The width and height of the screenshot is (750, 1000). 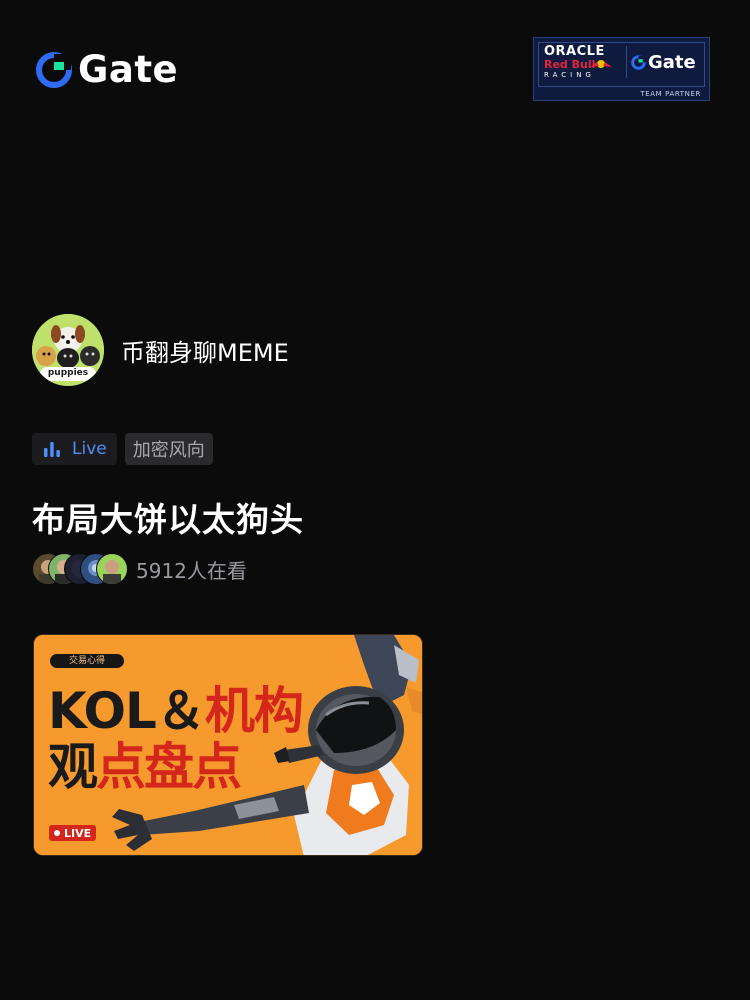 What do you see at coordinates (672, 62) in the screenshot?
I see `partner-gate-name: Gate` at bounding box center [672, 62].